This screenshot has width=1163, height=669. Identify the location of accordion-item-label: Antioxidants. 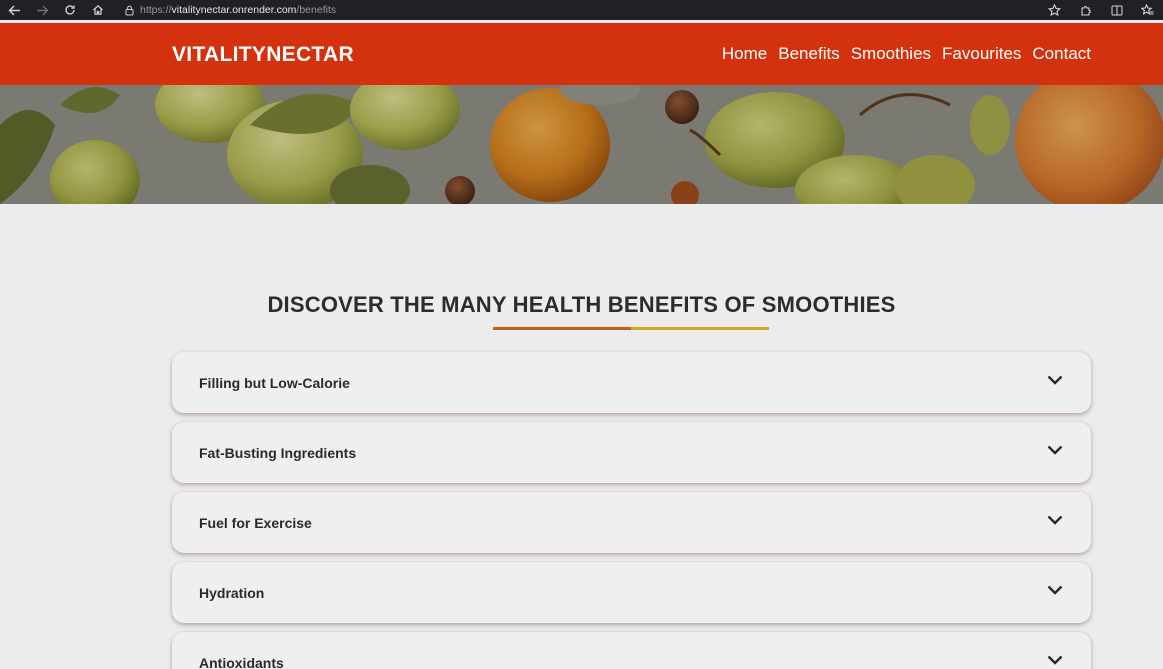
(241, 661).